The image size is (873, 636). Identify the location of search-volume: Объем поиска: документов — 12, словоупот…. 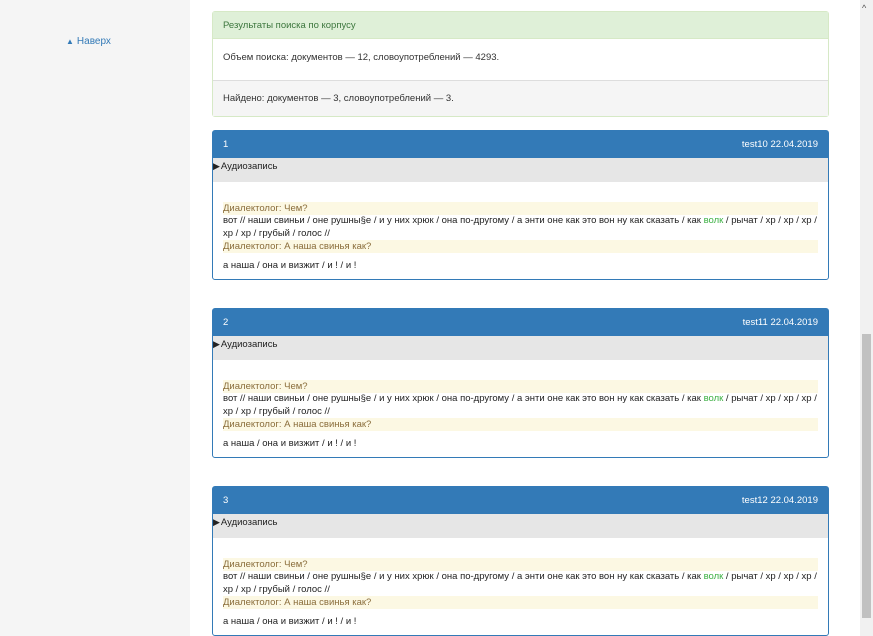
(520, 60).